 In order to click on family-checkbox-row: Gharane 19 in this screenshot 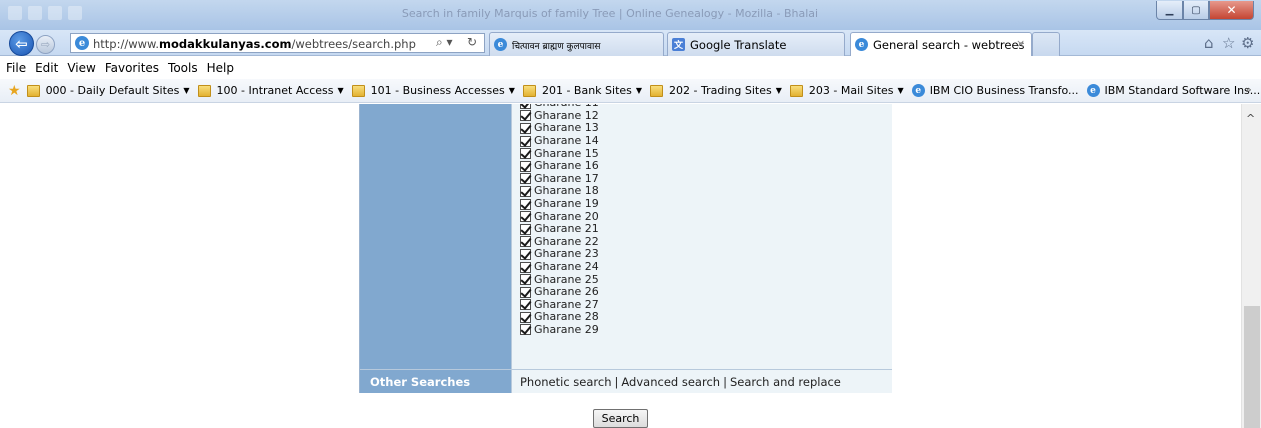, I will do `click(559, 204)`.